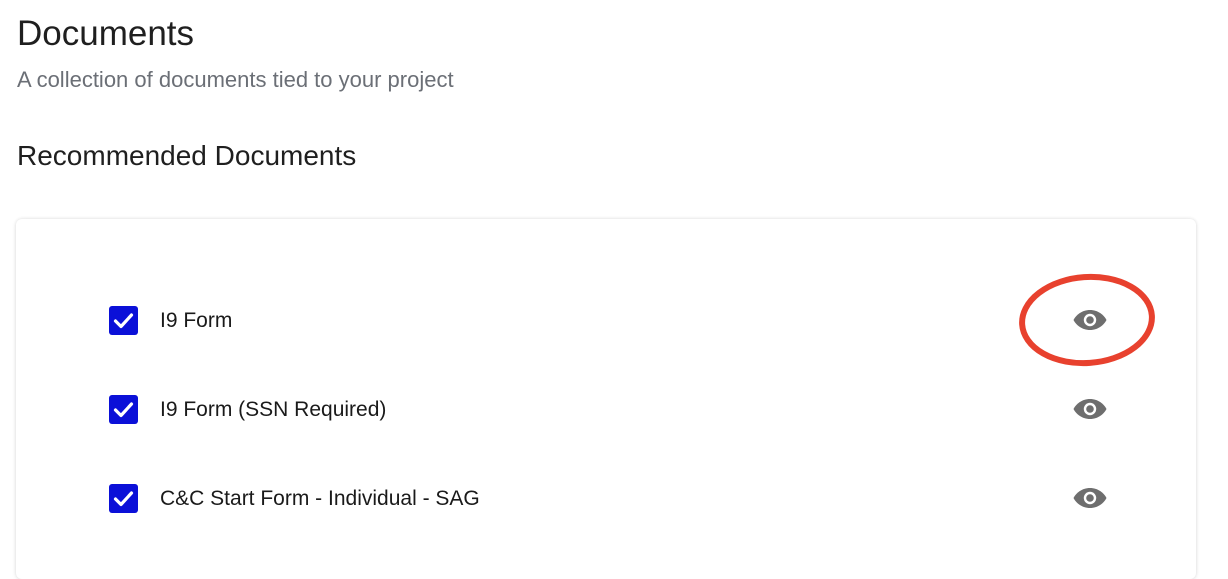 The image size is (1228, 579). What do you see at coordinates (106, 33) in the screenshot?
I see `page-title: Documents` at bounding box center [106, 33].